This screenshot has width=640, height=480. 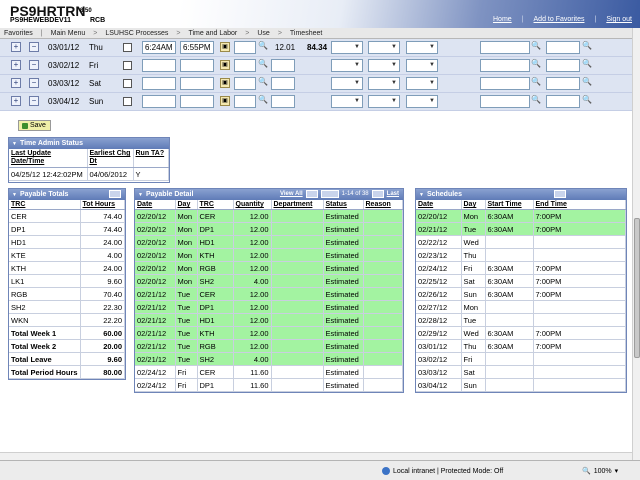 What do you see at coordinates (619, 19) in the screenshot?
I see `sign-out-link: Sign out` at bounding box center [619, 19].